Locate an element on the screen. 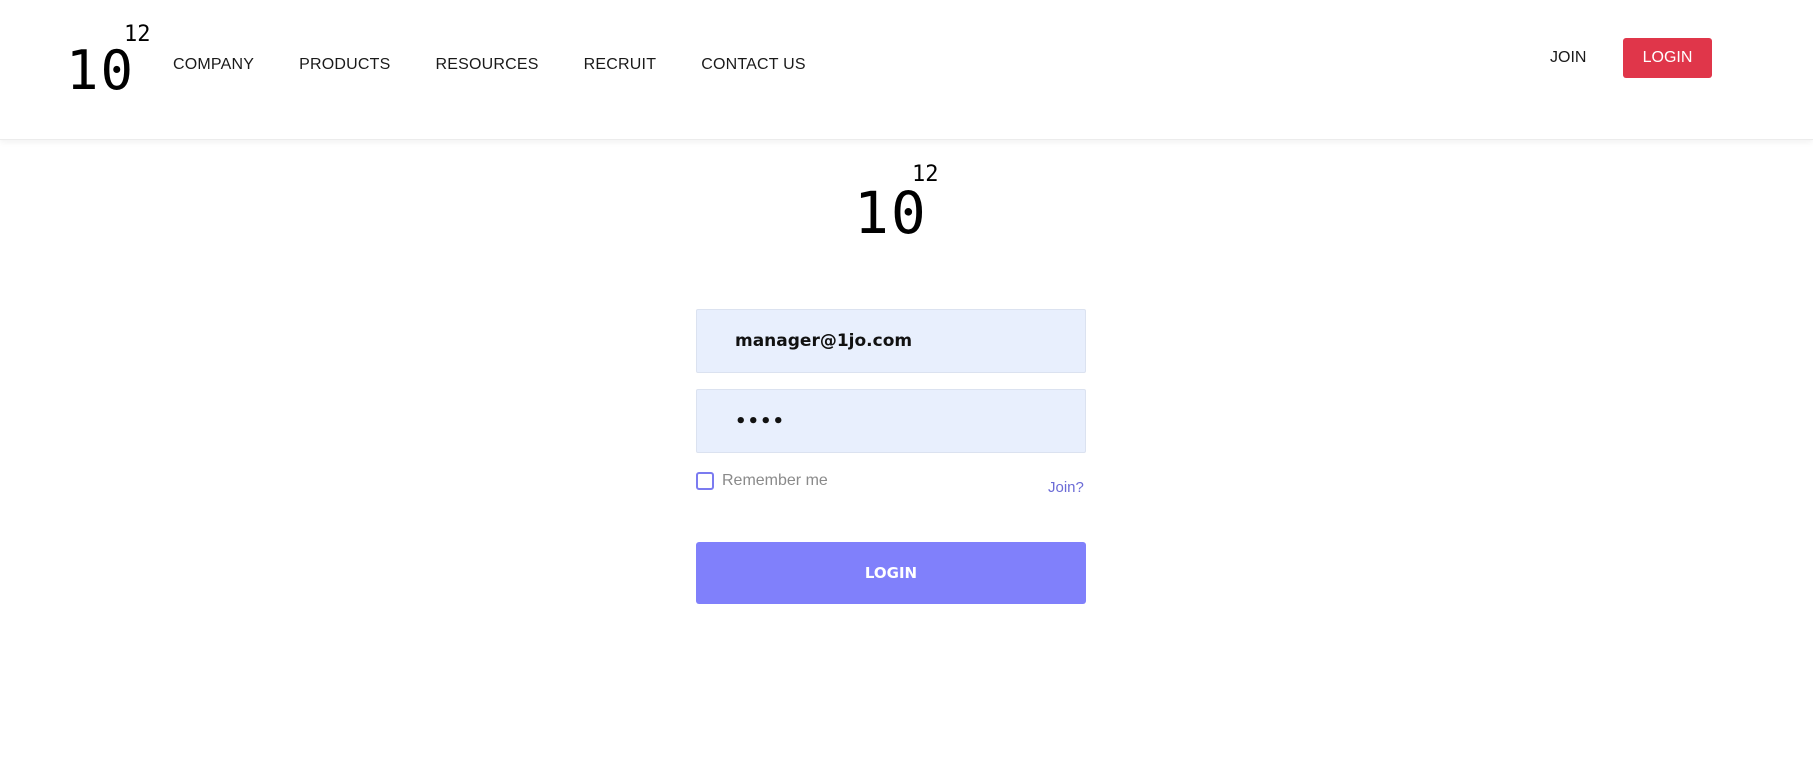 The width and height of the screenshot is (1813, 761). join-link: Join? is located at coordinates (1066, 487).